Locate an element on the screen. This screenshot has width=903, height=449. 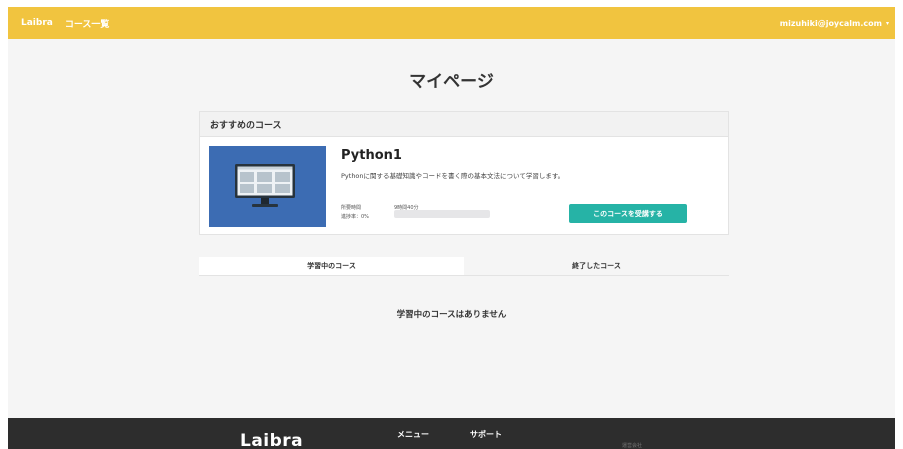
course-thumbnail is located at coordinates (267, 186).